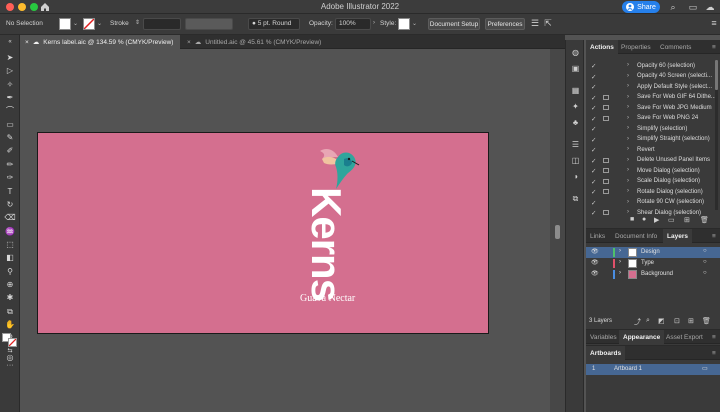  What do you see at coordinates (647, 263) in the screenshot?
I see `layer-name: Type` at bounding box center [647, 263].